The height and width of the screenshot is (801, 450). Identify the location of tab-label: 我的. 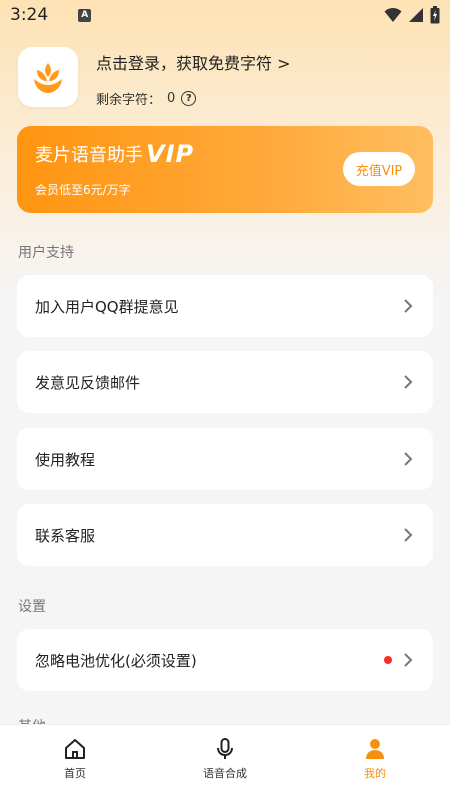
(375, 773).